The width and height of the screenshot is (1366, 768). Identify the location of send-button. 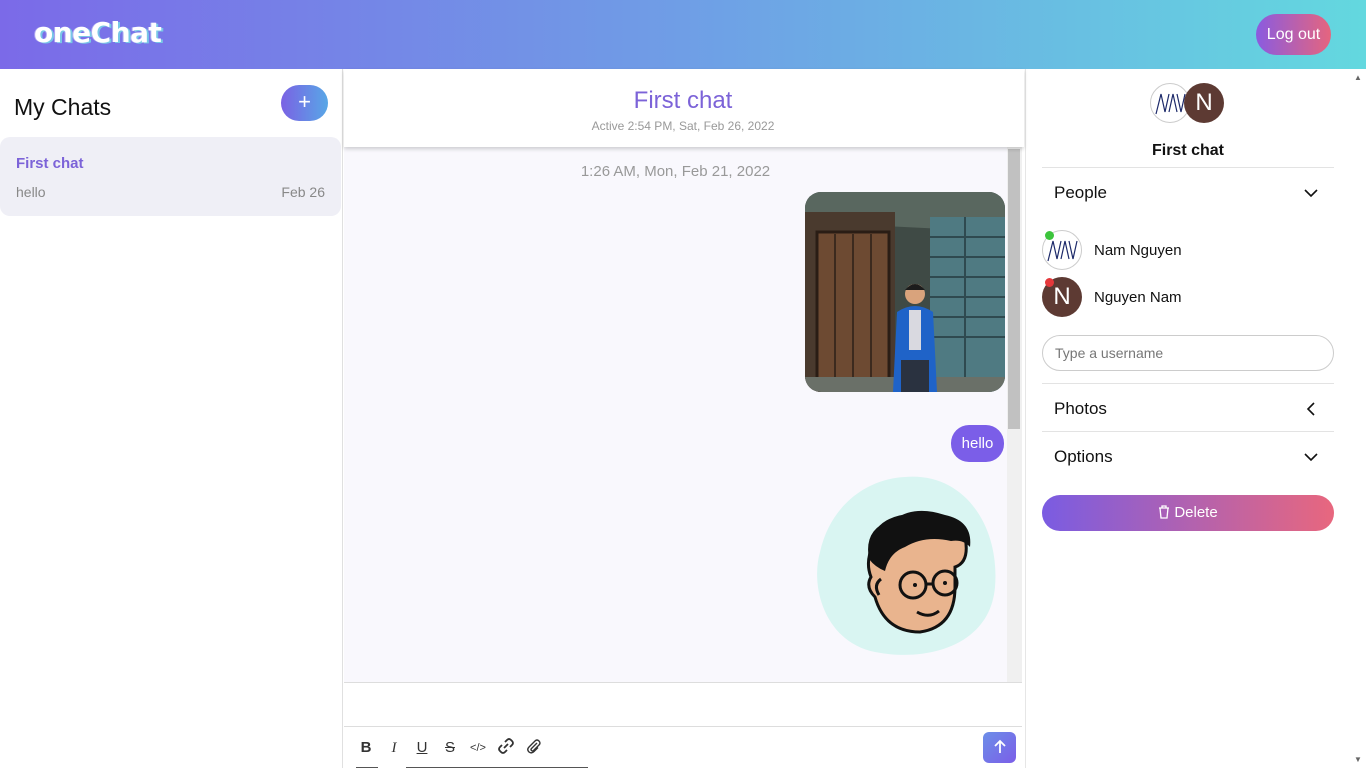
(999, 747).